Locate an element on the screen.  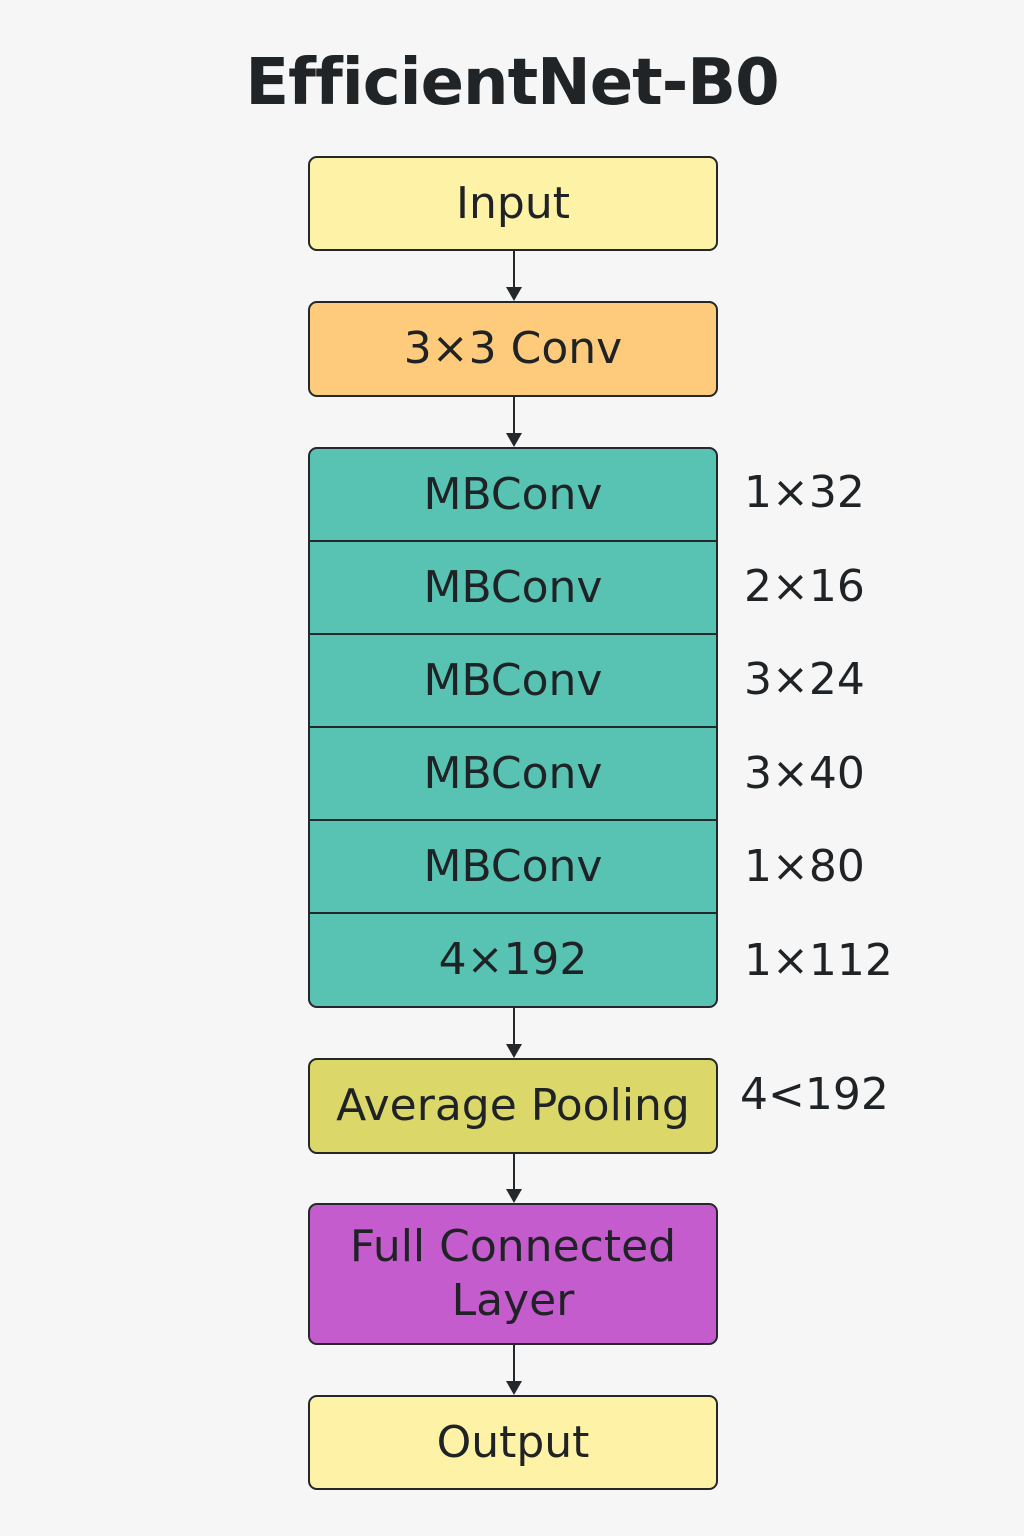
mbconv-block-2: MBConv is located at coordinates (513, 588).